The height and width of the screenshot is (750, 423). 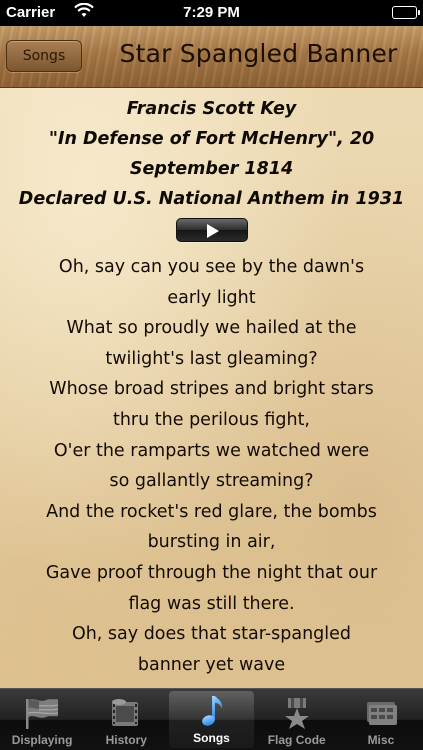 I want to click on tab-flag-code: Flag Code, so click(x=297, y=719).